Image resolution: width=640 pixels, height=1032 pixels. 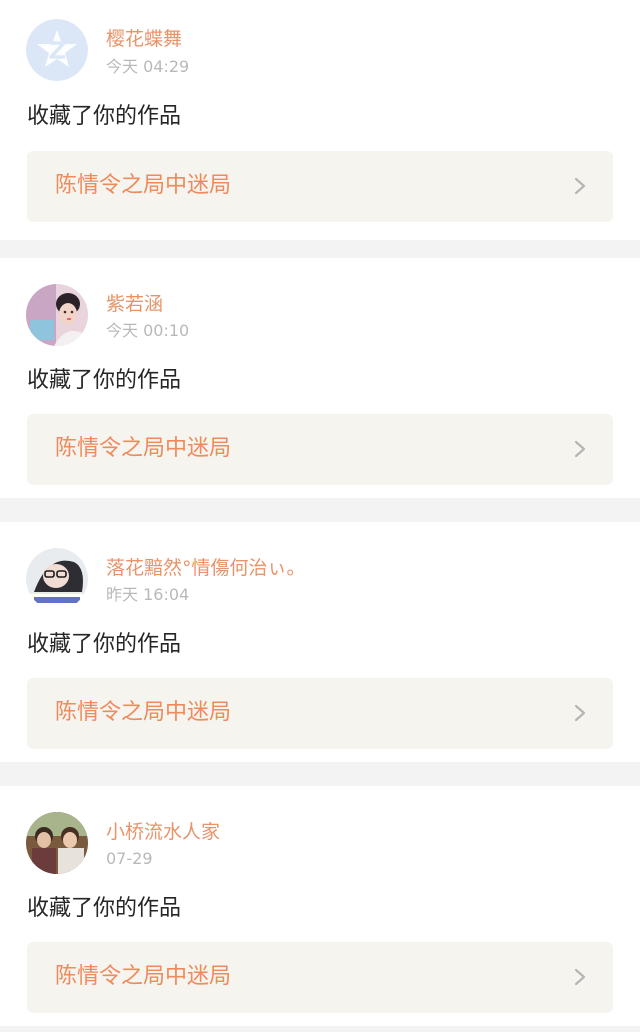 What do you see at coordinates (134, 304) in the screenshot?
I see `username: 紫若涵` at bounding box center [134, 304].